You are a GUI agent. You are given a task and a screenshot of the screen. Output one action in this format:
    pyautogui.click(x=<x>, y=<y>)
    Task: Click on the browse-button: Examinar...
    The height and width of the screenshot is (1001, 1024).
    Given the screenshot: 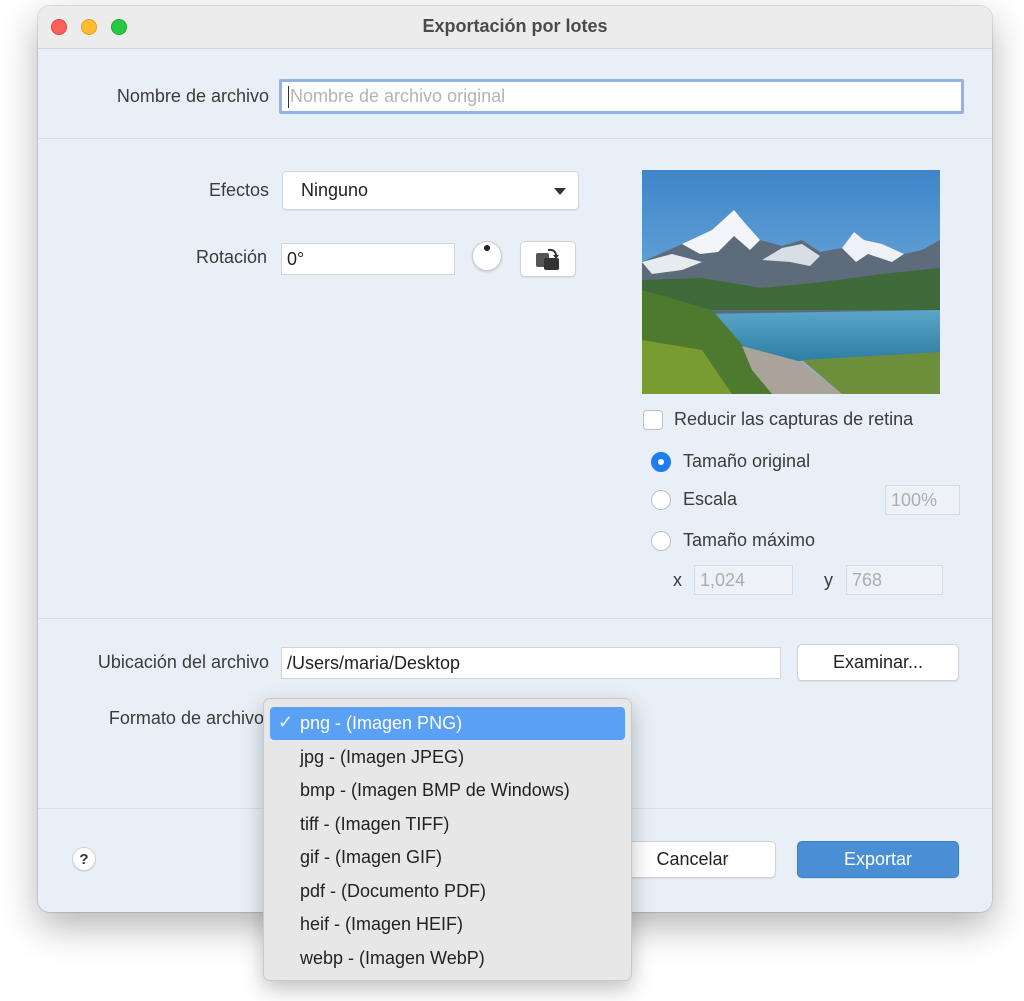 What is the action you would take?
    pyautogui.click(x=878, y=662)
    